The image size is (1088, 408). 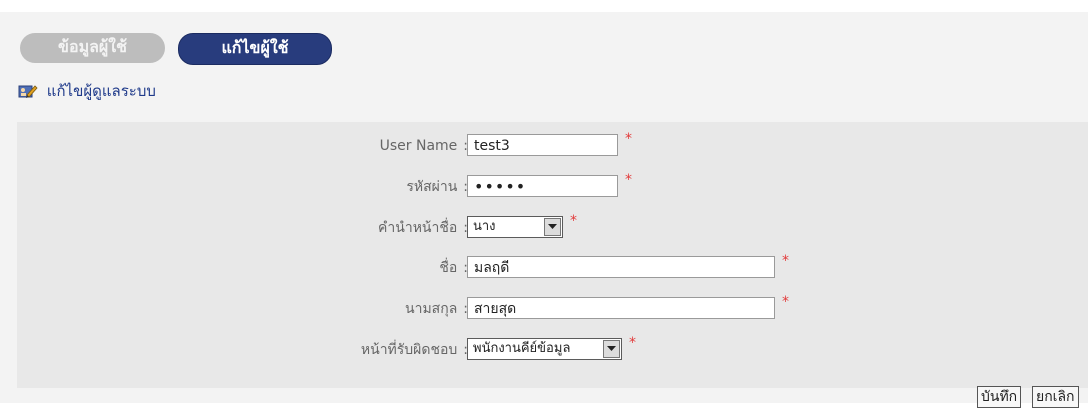 I want to click on row-first-name: ชื่อ: มลฤดี *, so click(x=552, y=266).